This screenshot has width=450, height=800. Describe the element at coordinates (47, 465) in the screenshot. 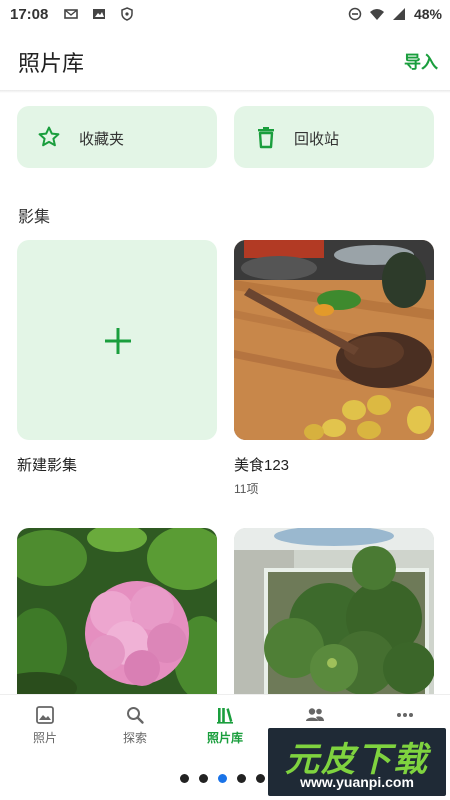

I see `new-album-label: 新建影集` at that location.